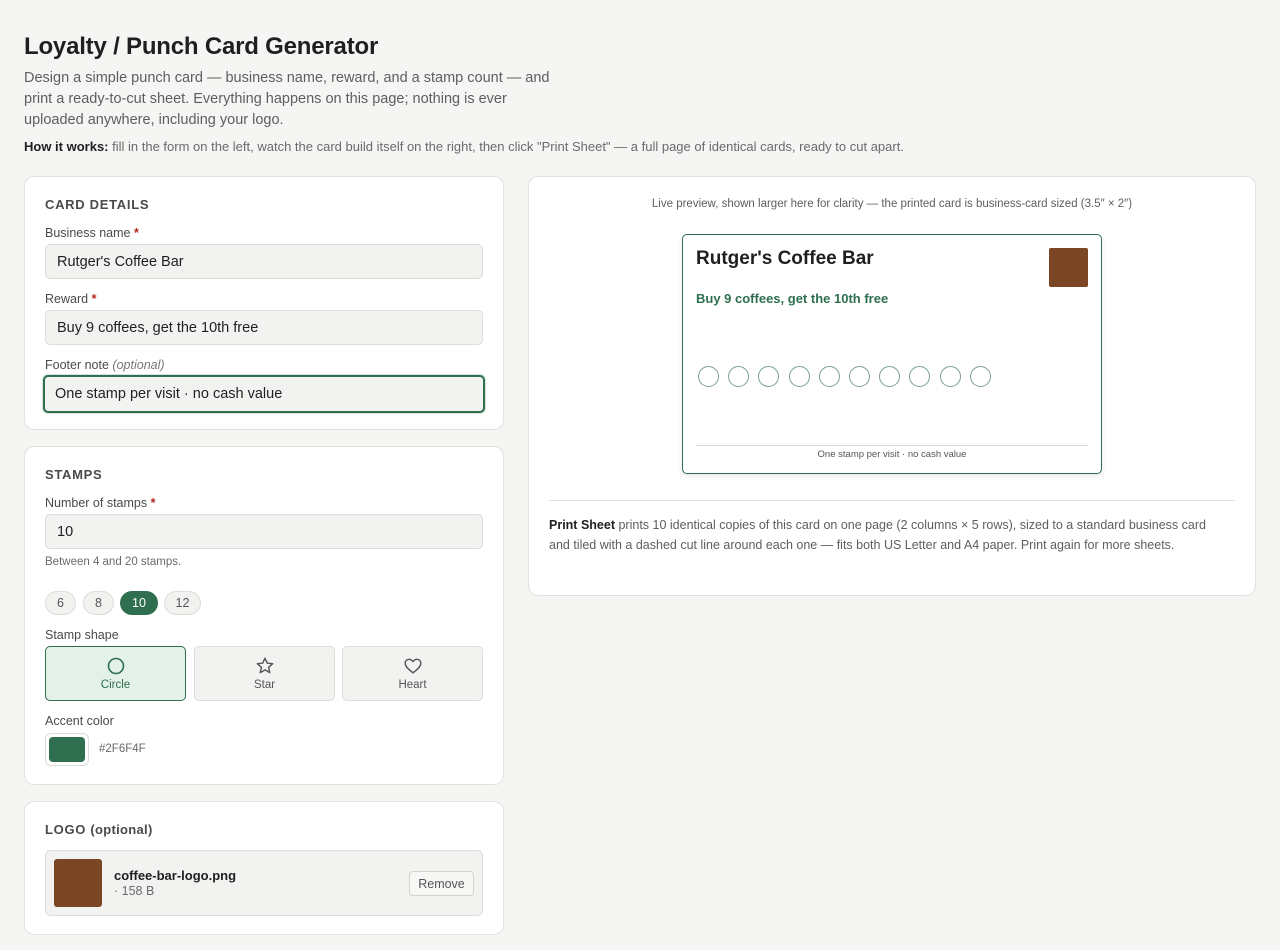 Image resolution: width=1280 pixels, height=950 pixels. Describe the element at coordinates (74, 474) in the screenshot. I see `stamps-title: STAMPS` at that location.